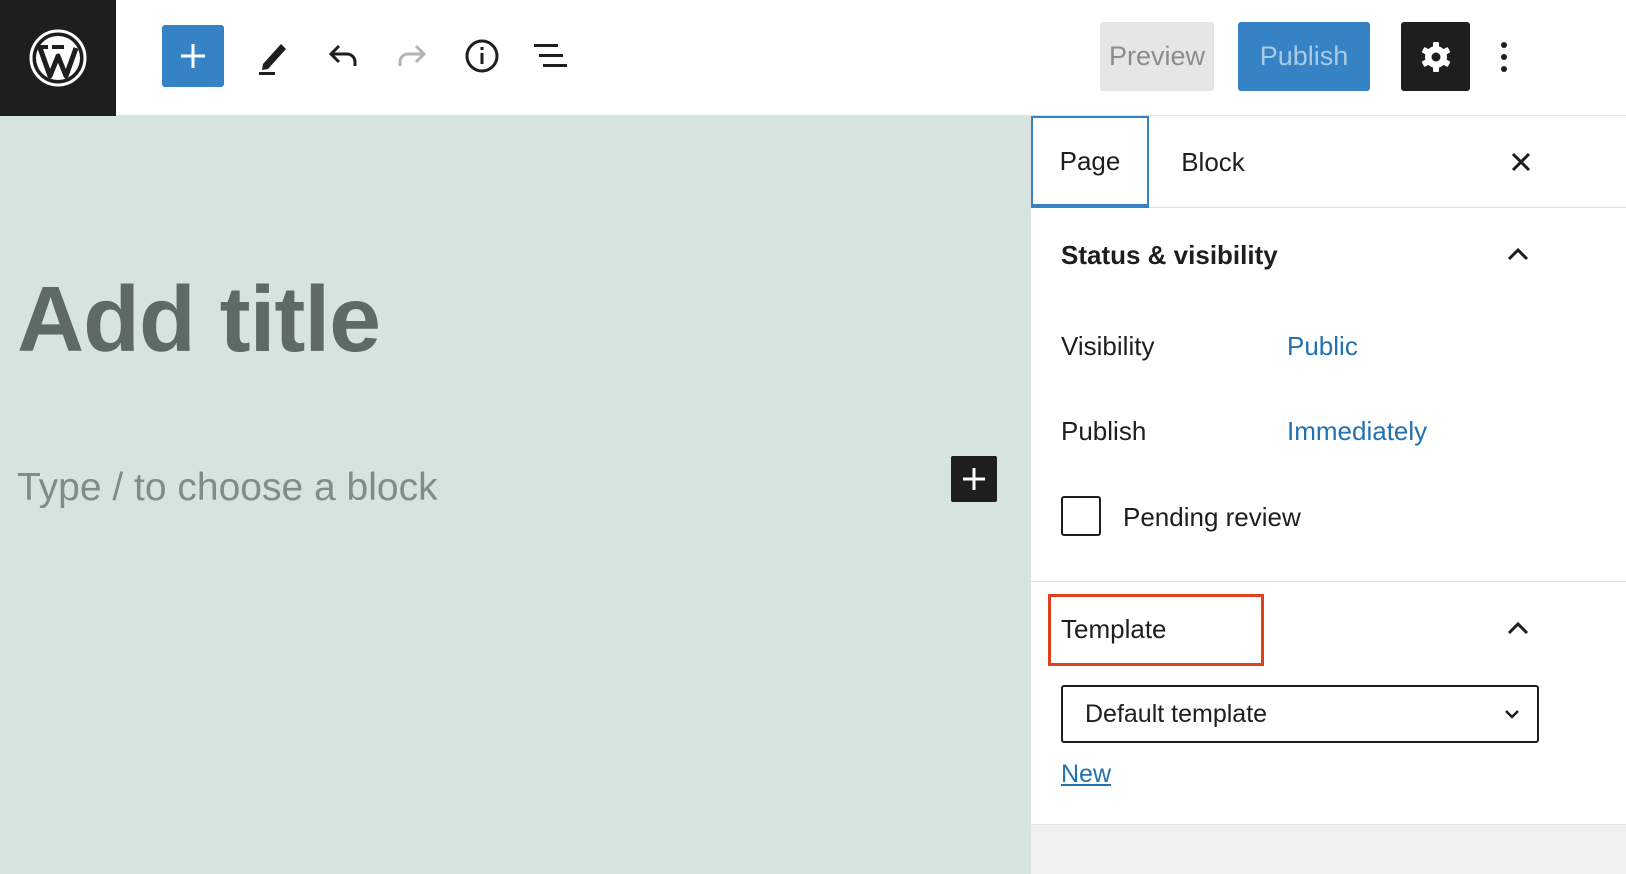 The height and width of the screenshot is (874, 1626). I want to click on list-view-button, so click(551, 56).